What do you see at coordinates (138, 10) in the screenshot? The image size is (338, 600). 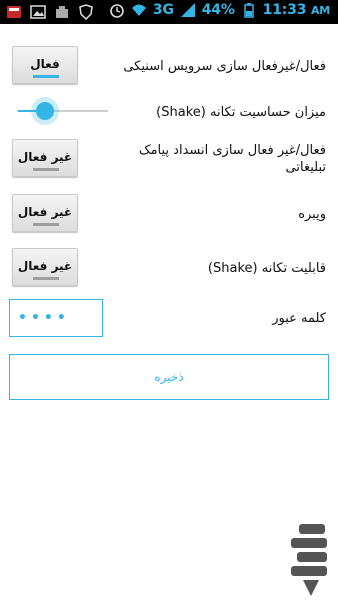 I see `wifi-icon` at bounding box center [138, 10].